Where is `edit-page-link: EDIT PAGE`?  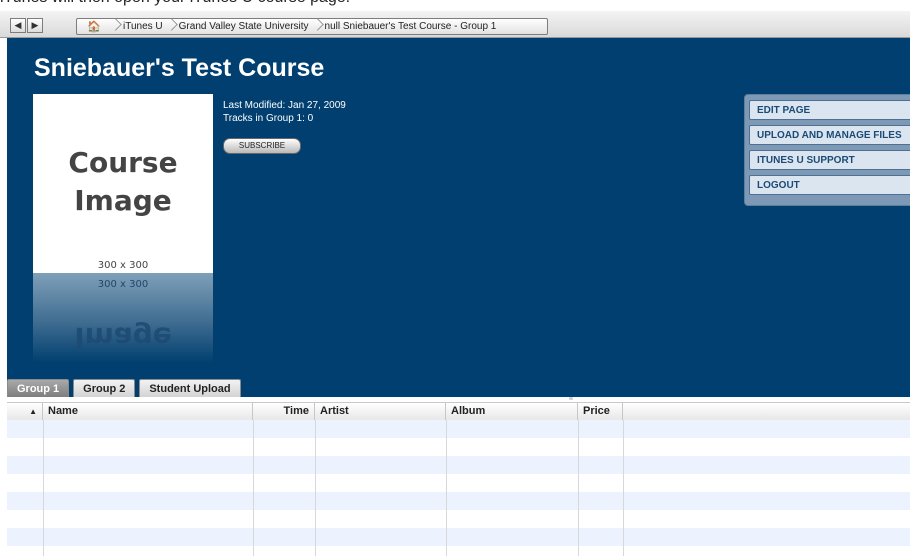
edit-page-link: EDIT PAGE is located at coordinates (829, 110).